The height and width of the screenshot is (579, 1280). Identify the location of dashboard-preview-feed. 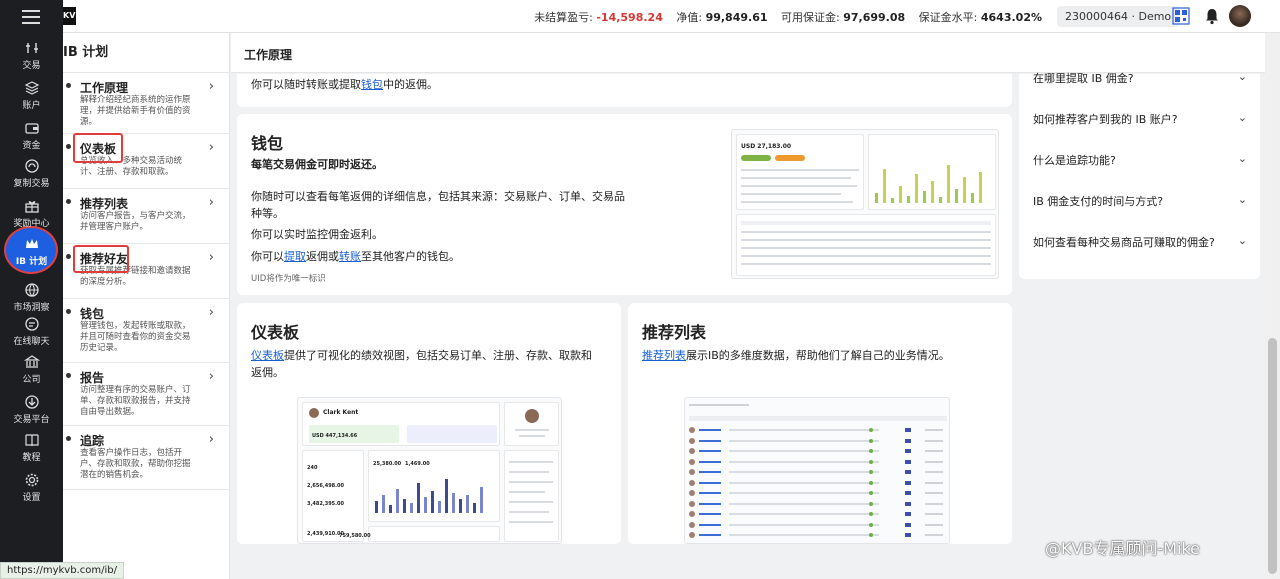
(531, 496).